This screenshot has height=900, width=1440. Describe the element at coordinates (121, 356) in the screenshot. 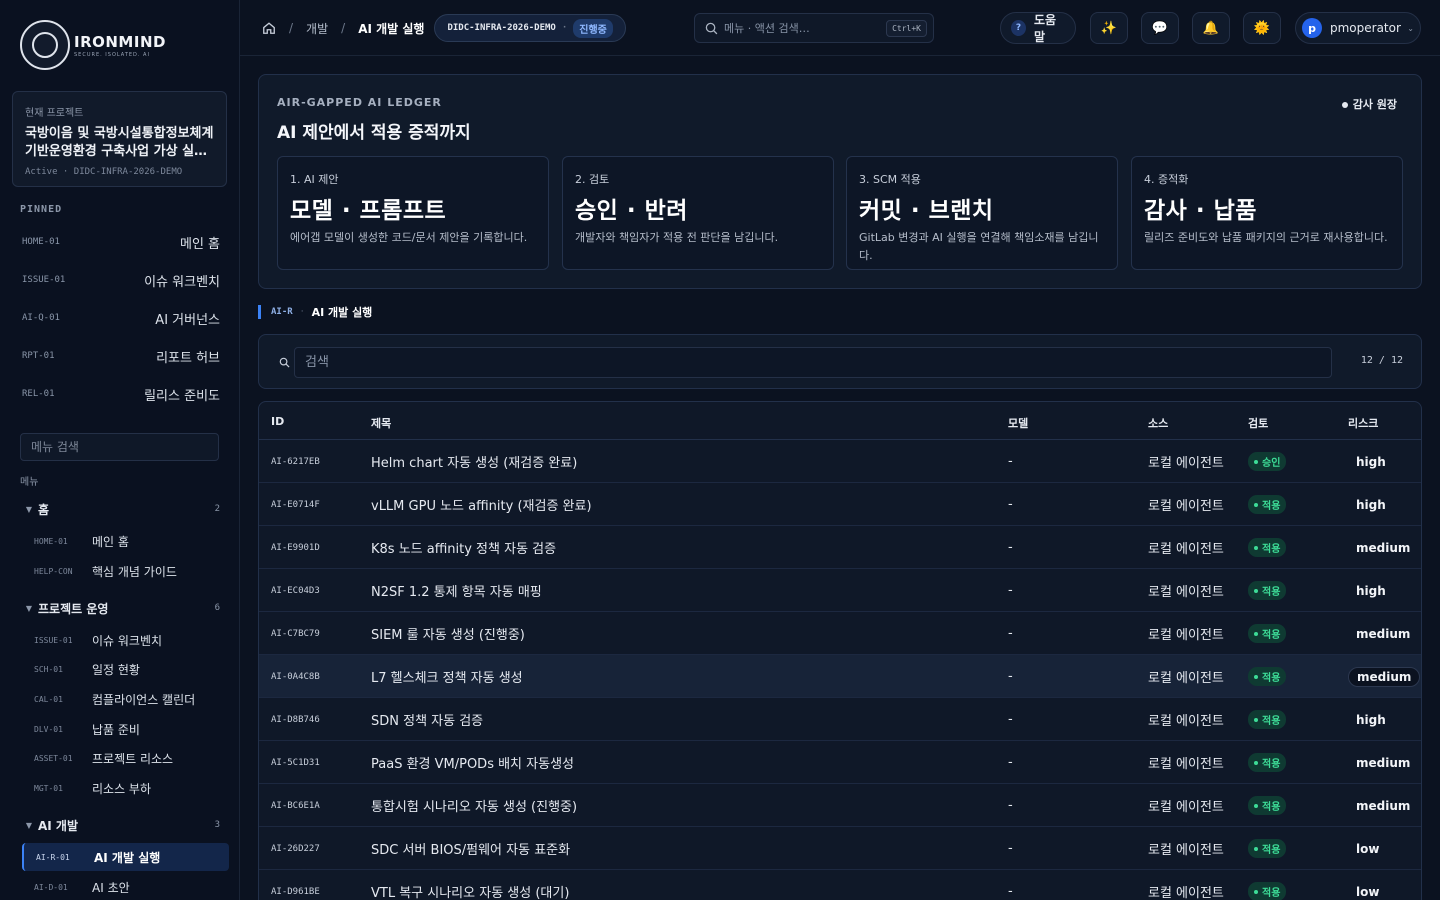

I see `pinned-item-report: RPT-01 리포트 허브` at that location.